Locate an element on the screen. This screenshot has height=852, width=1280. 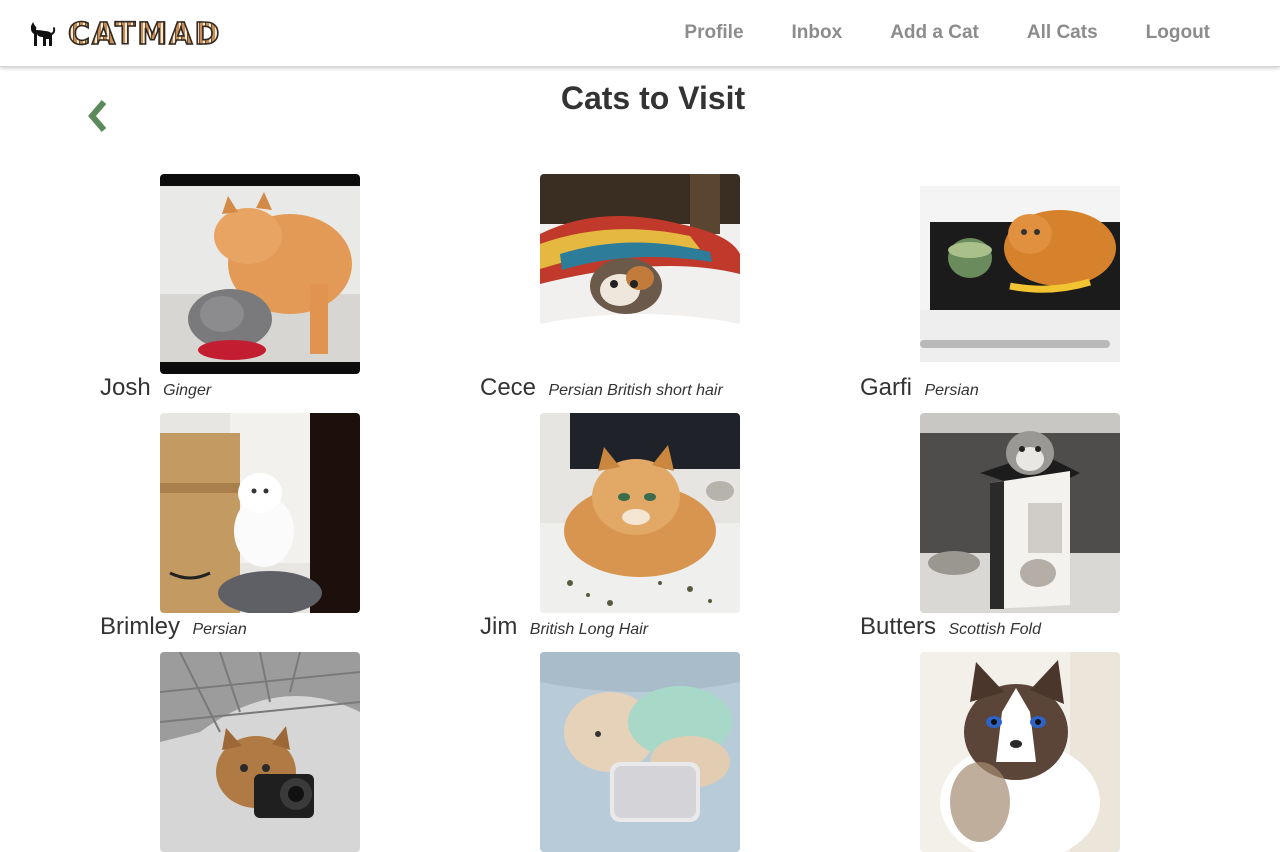
cat-name: Jim is located at coordinates (499, 626).